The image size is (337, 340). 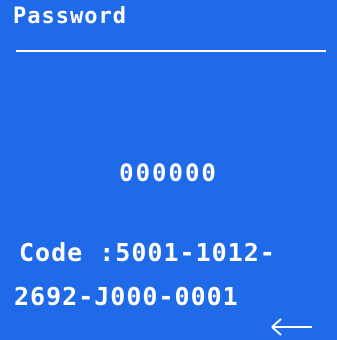 What do you see at coordinates (171, 51) in the screenshot?
I see `title-divider` at bounding box center [171, 51].